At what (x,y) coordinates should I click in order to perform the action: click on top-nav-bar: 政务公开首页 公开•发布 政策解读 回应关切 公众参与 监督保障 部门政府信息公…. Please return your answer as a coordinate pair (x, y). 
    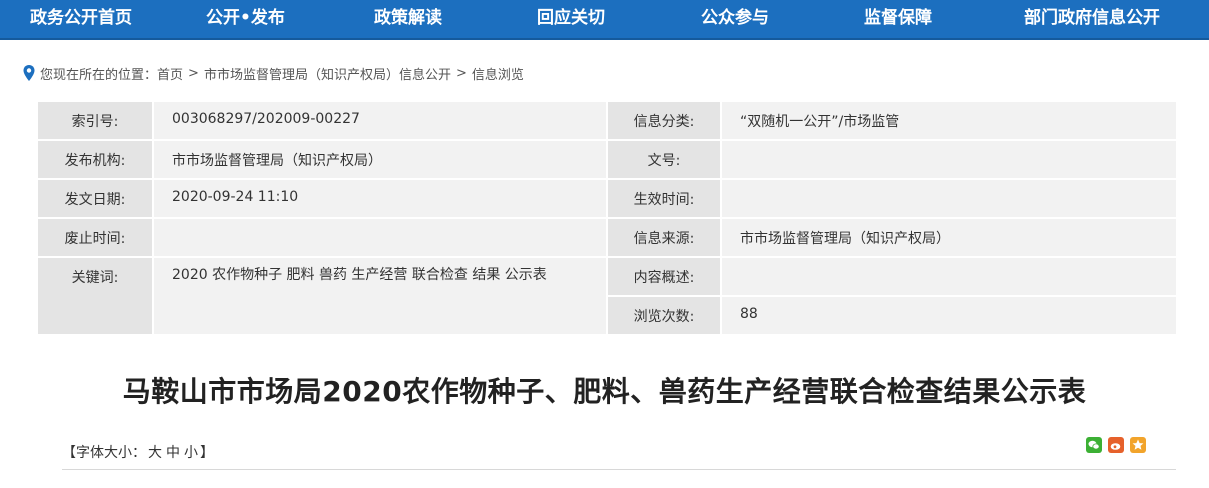
    Looking at the image, I should click on (604, 20).